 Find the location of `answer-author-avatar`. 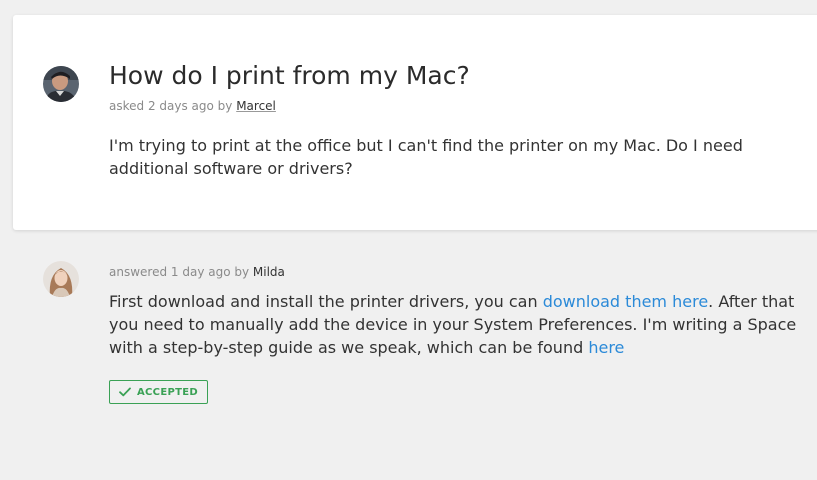

answer-author-avatar is located at coordinates (61, 279).